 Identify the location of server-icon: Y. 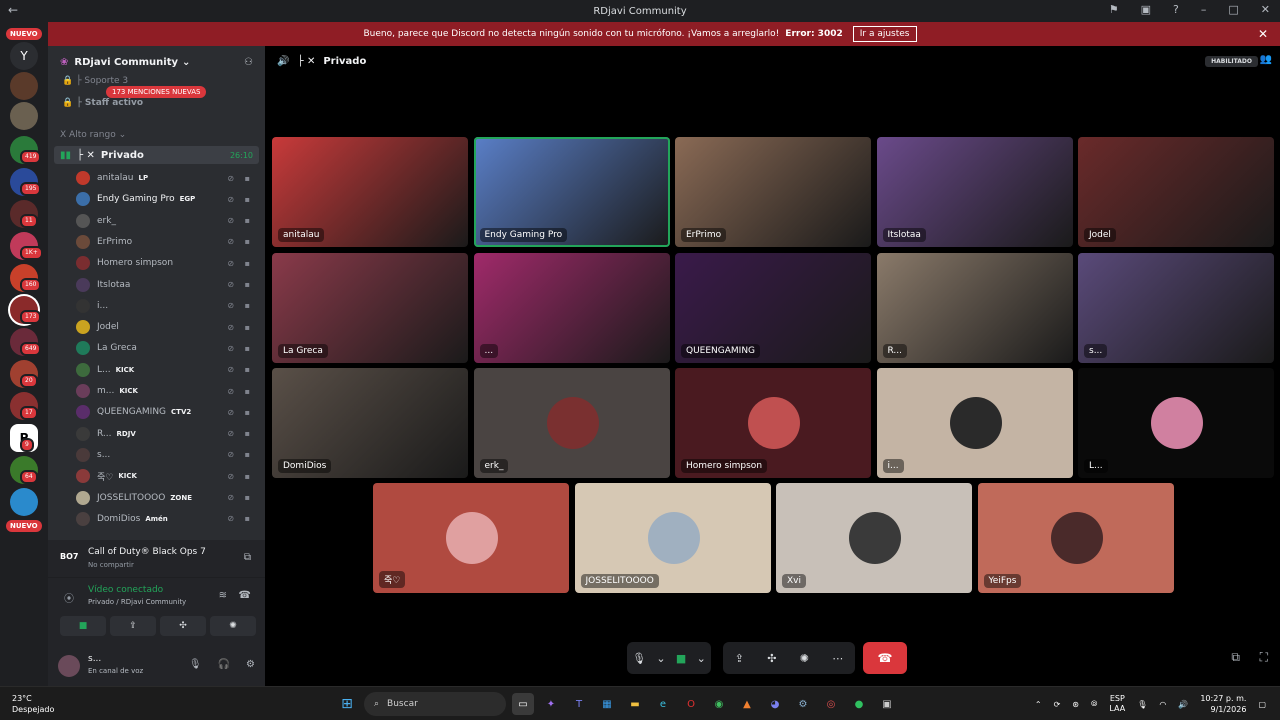
(24, 56).